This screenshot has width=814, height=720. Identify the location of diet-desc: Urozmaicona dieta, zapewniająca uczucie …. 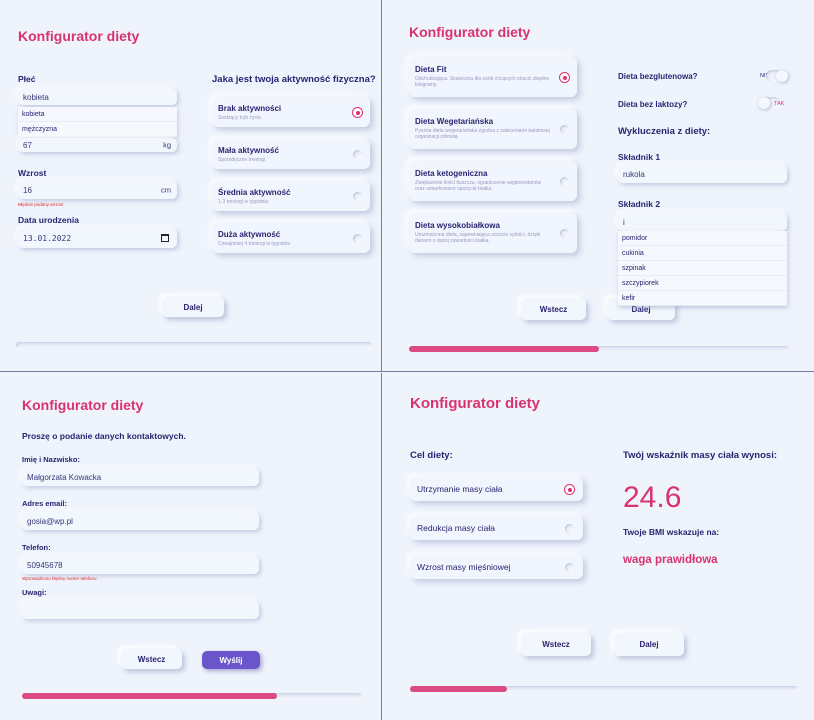
(478, 238).